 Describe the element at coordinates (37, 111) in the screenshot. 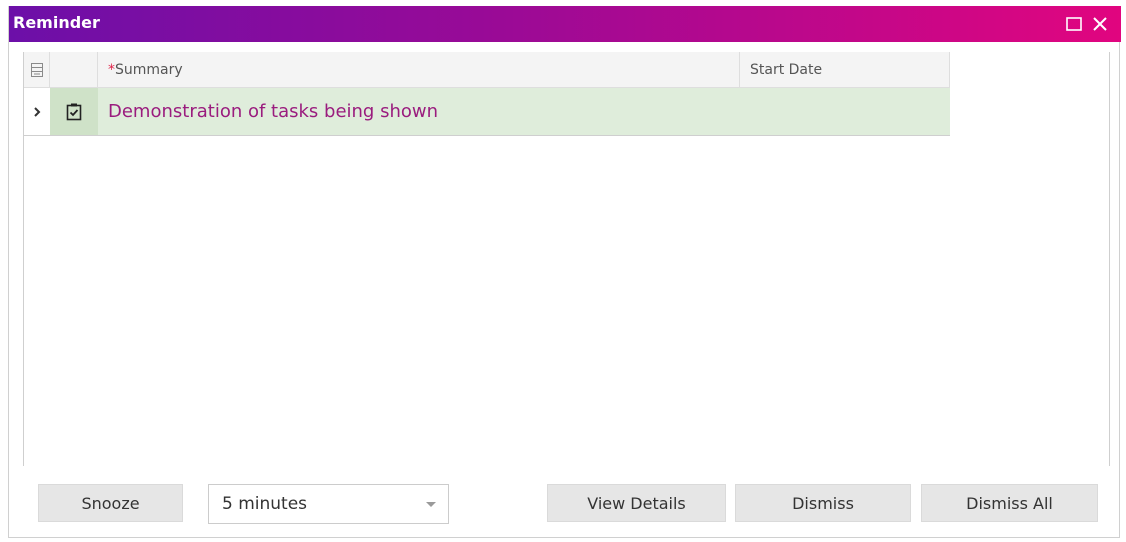

I see `expand-row-chevron-icon` at that location.